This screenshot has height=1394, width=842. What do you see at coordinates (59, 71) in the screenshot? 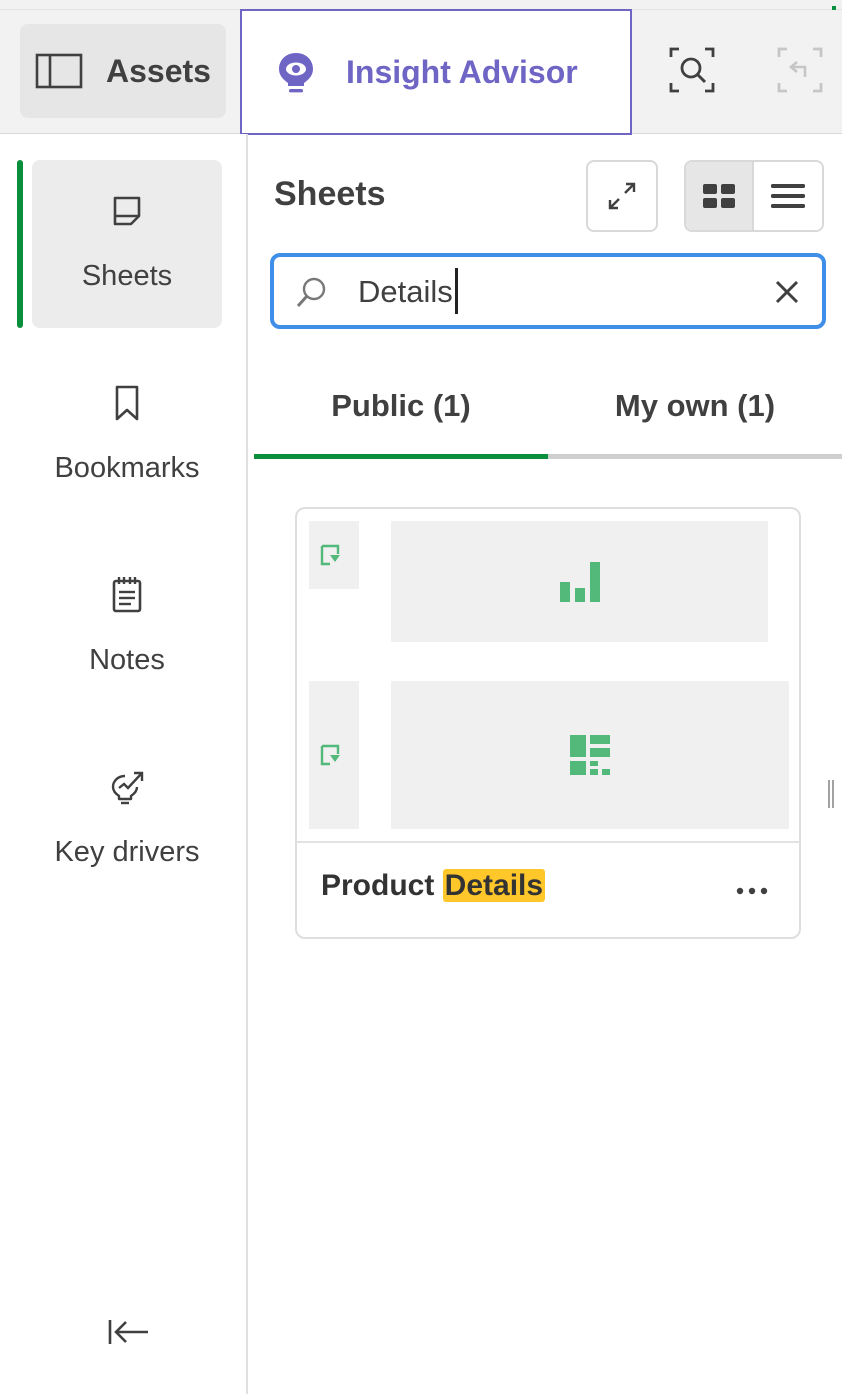
I see `panel-icon` at bounding box center [59, 71].